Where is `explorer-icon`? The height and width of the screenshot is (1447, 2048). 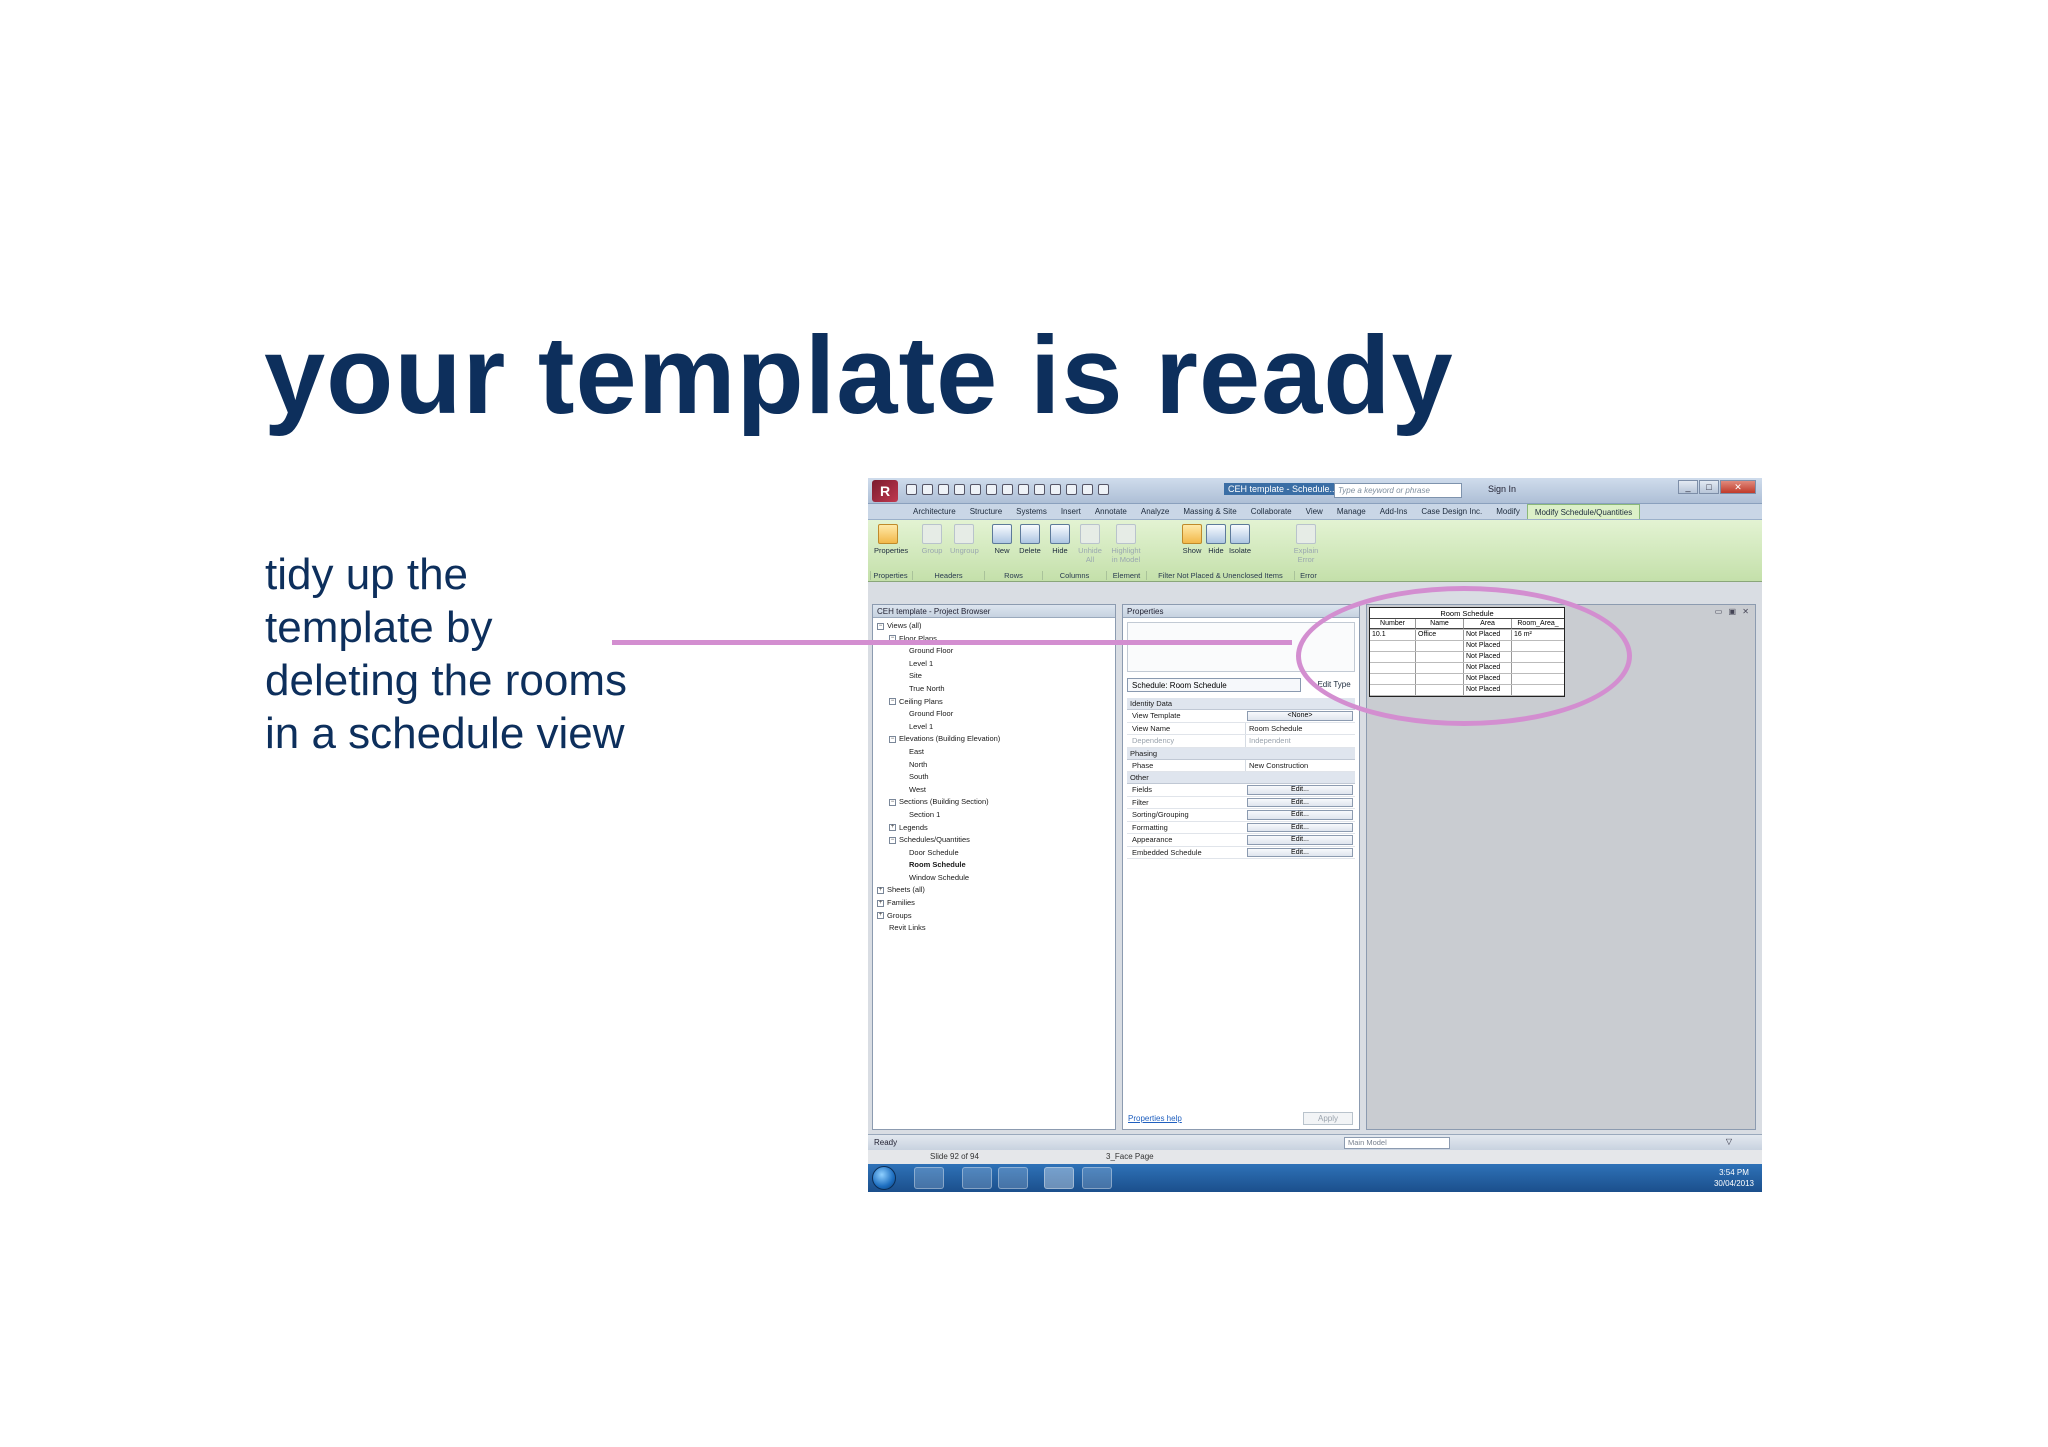 explorer-icon is located at coordinates (977, 1178).